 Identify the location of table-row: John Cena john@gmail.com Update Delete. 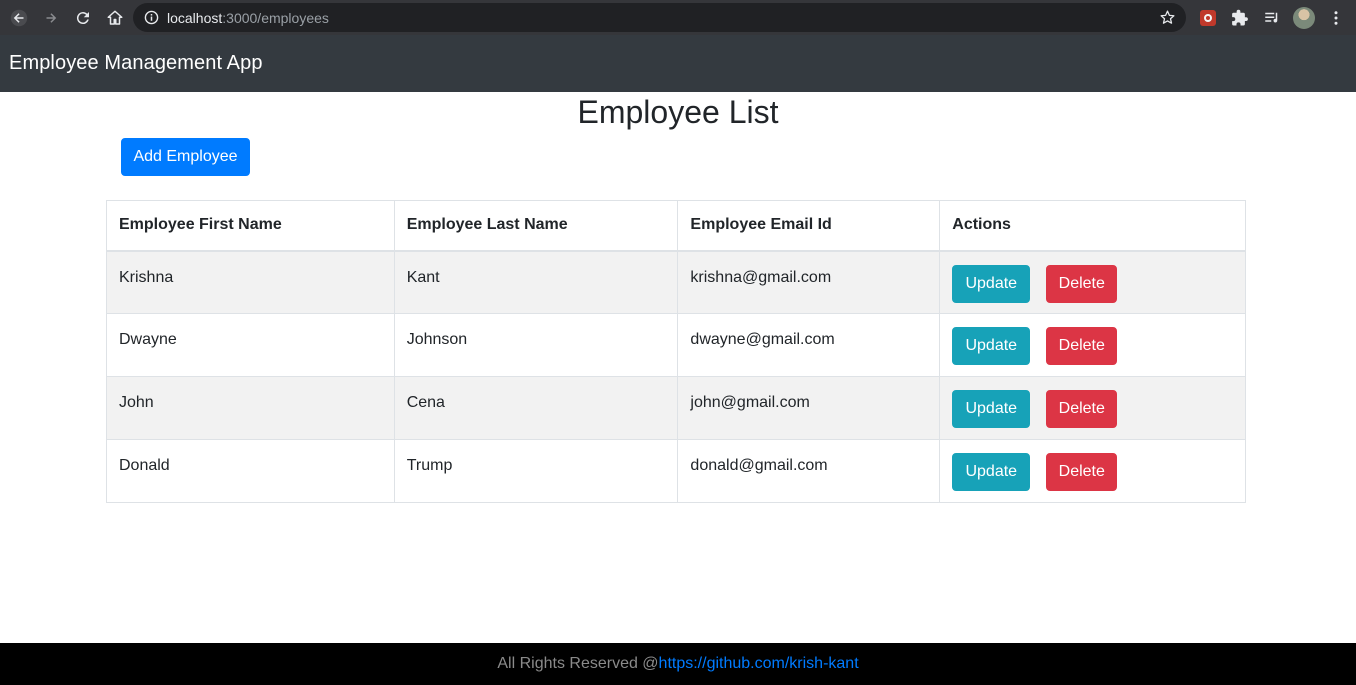
(676, 408).